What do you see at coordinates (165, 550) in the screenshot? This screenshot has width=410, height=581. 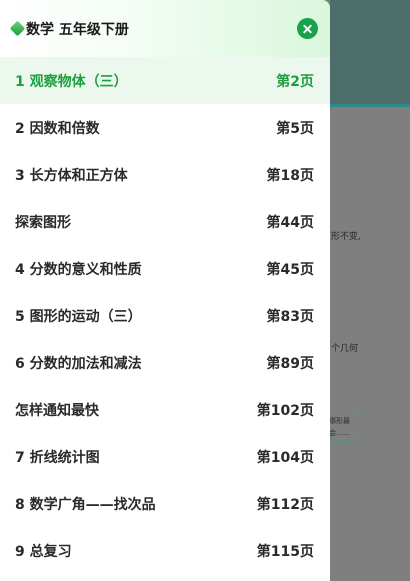 I see `toc-item: 9 总复习 第115页` at bounding box center [165, 550].